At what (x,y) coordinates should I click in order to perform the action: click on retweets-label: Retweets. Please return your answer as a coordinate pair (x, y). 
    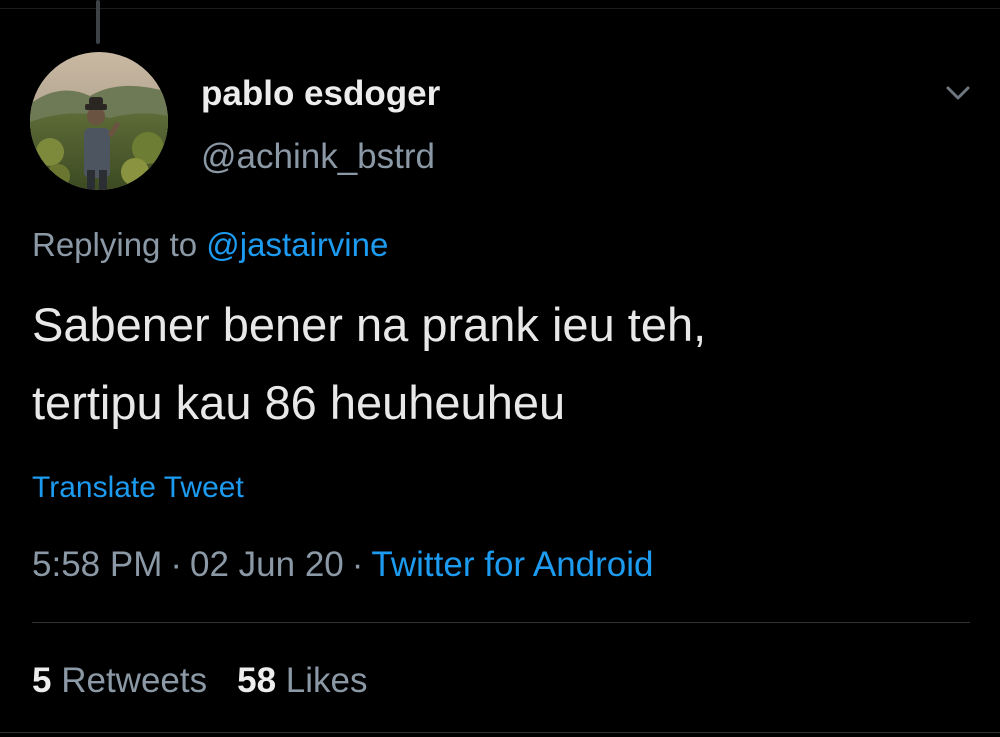
    Looking at the image, I should click on (134, 680).